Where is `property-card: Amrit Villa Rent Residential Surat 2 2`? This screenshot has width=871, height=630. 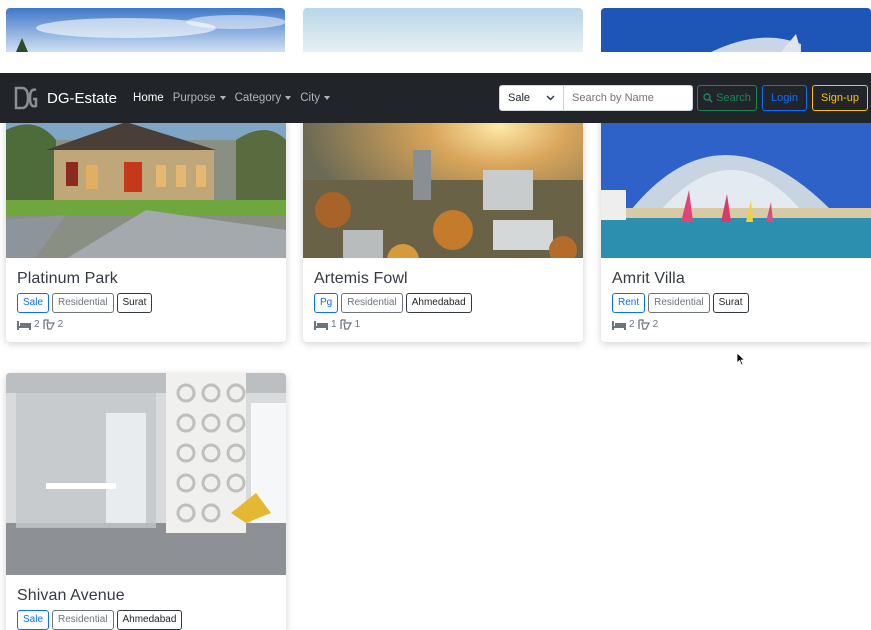 property-card: Amrit Villa Rent Residential Surat 2 2 is located at coordinates (736, 226).